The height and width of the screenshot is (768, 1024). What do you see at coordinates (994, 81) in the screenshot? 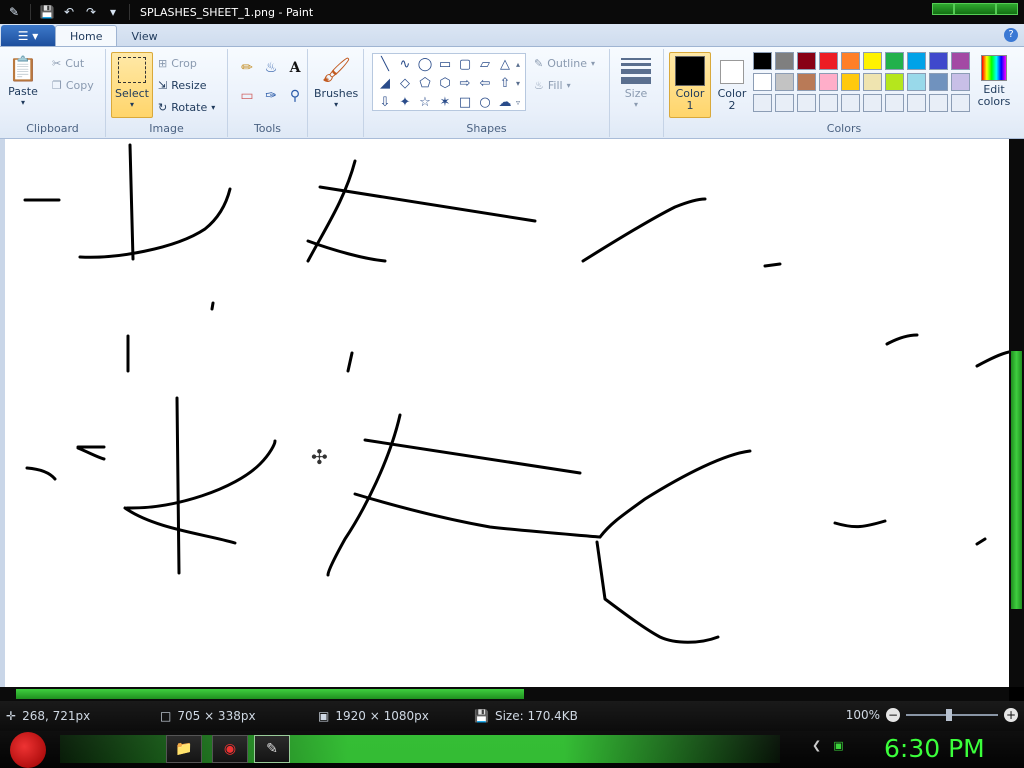
I see `edit-colors-button: Edit colors` at bounding box center [994, 81].